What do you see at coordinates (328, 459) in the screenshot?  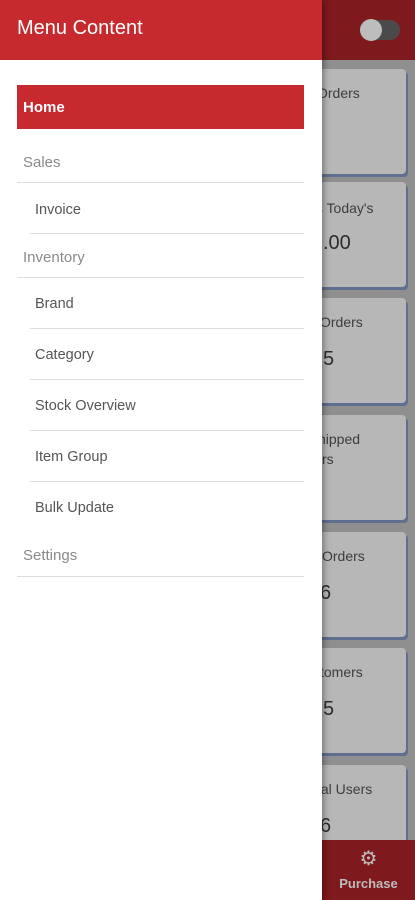 I see `card-title-line2: rs` at bounding box center [328, 459].